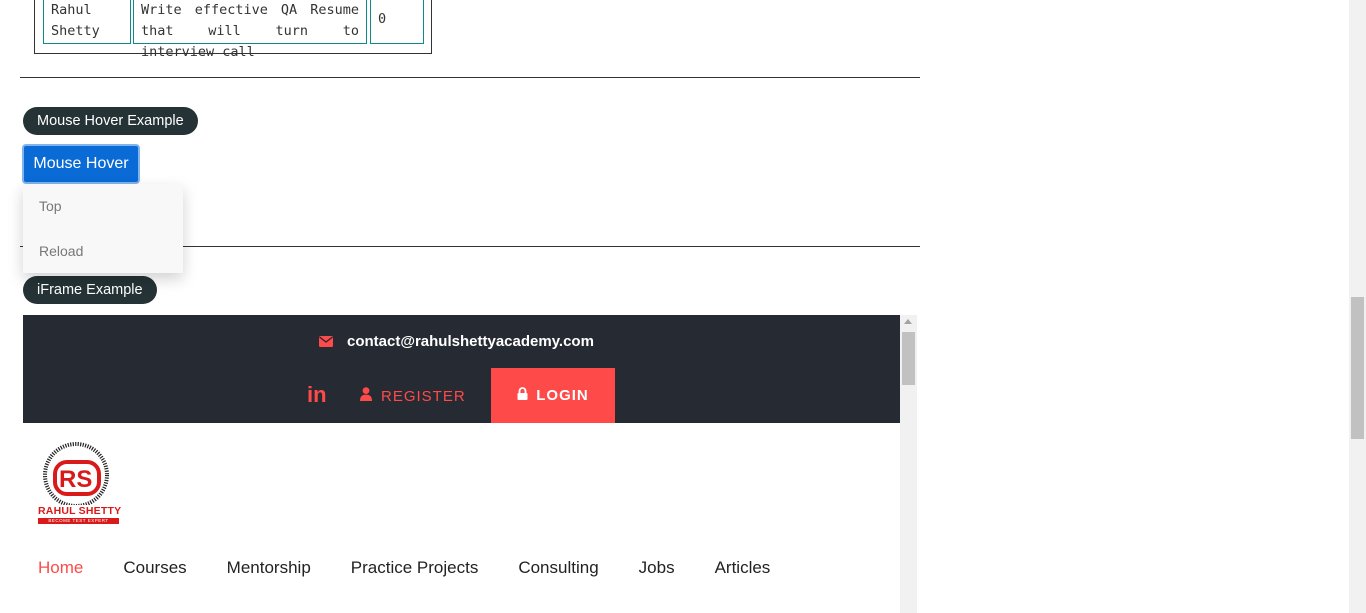 This screenshot has width=1366, height=613. What do you see at coordinates (317, 395) in the screenshot?
I see `linkedin-icon: in` at bounding box center [317, 395].